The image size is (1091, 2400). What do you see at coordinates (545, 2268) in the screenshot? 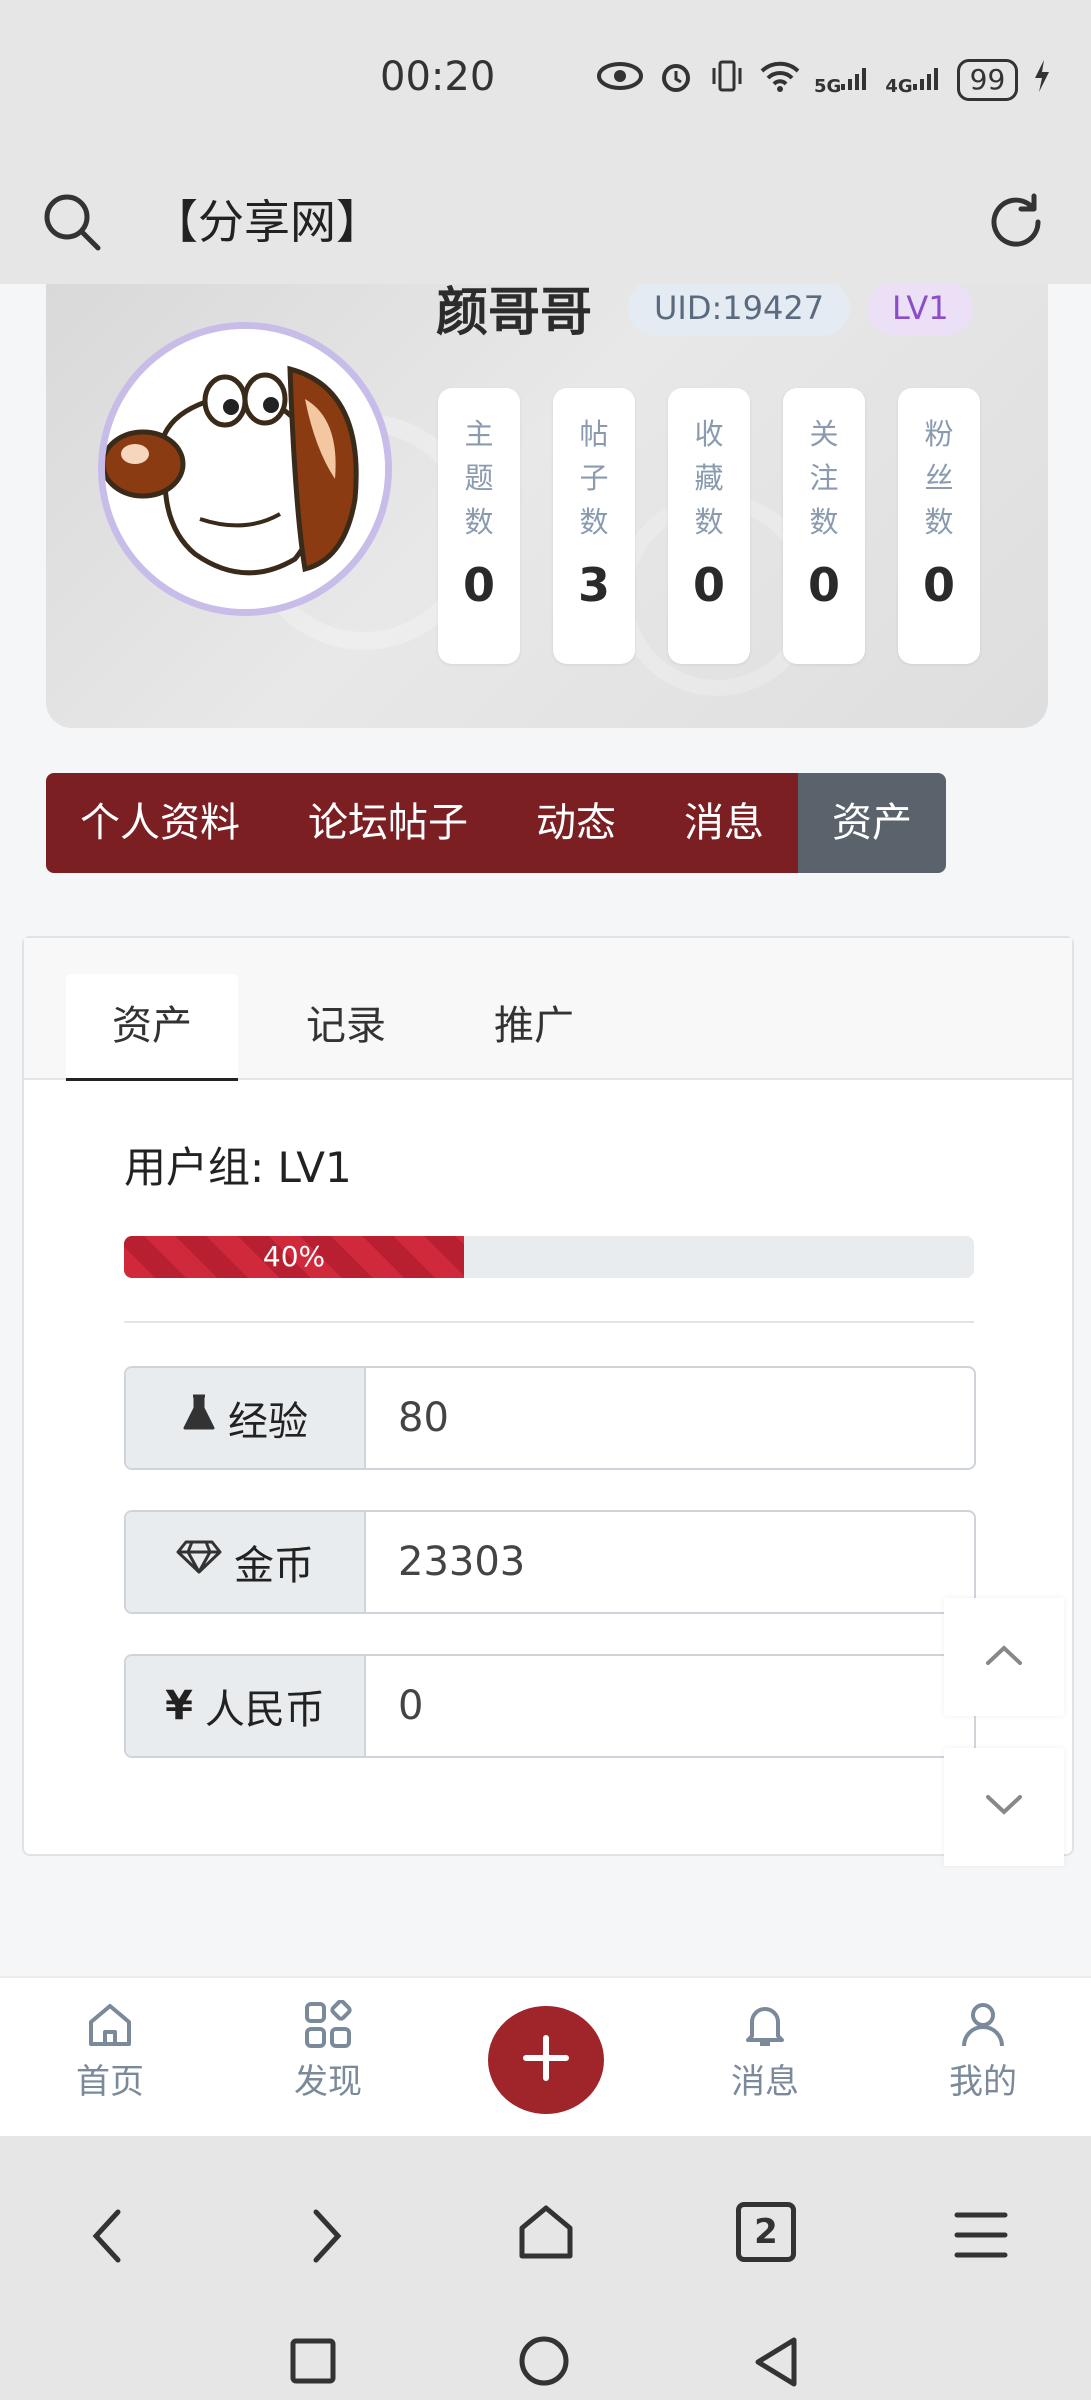
I see `system-navigation: 2` at bounding box center [545, 2268].